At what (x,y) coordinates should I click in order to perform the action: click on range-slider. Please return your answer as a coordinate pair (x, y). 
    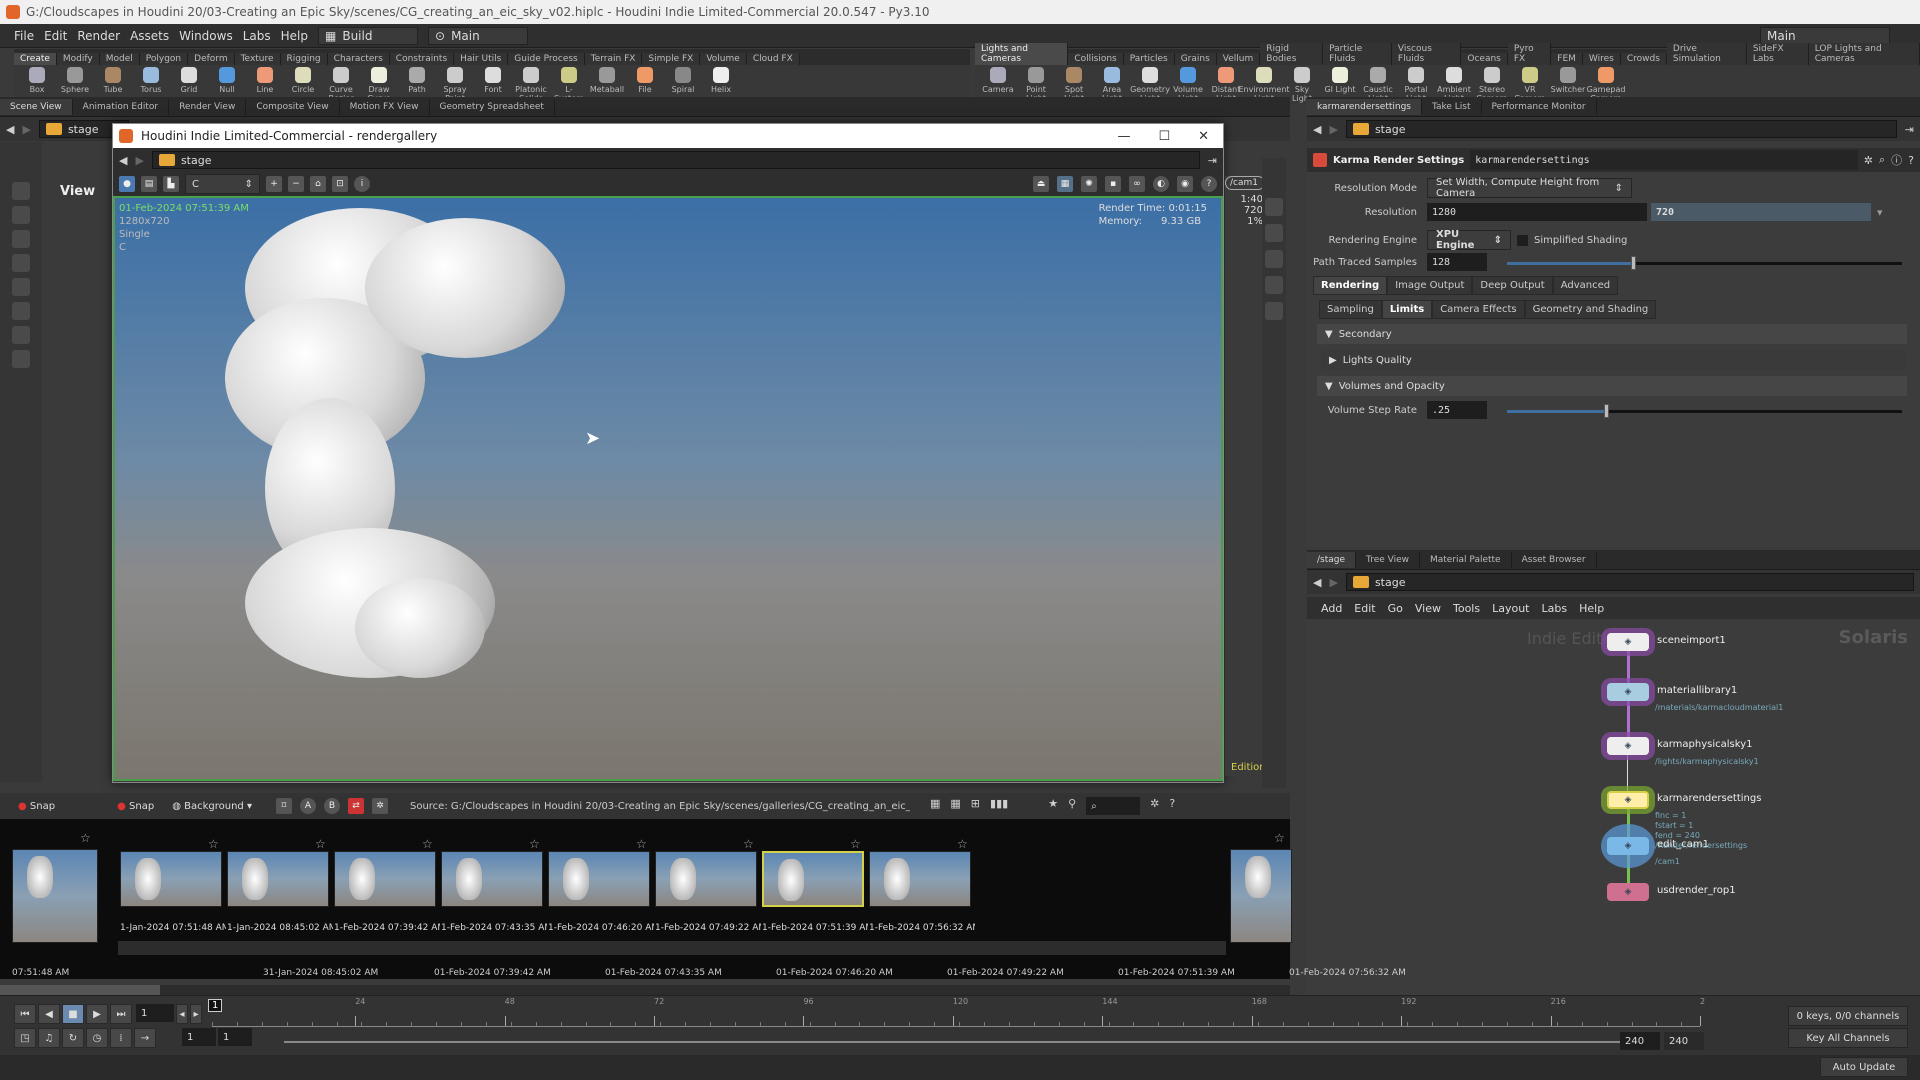
    Looking at the image, I should click on (952, 1042).